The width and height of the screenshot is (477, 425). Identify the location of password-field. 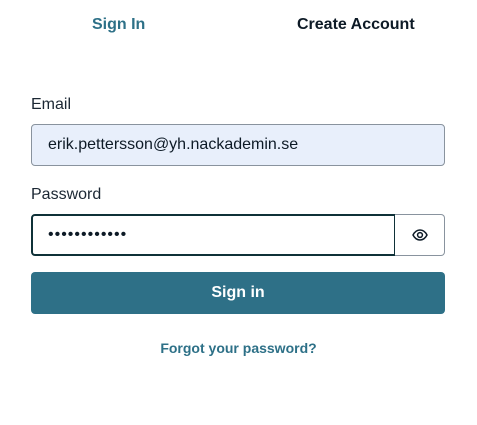
(213, 235).